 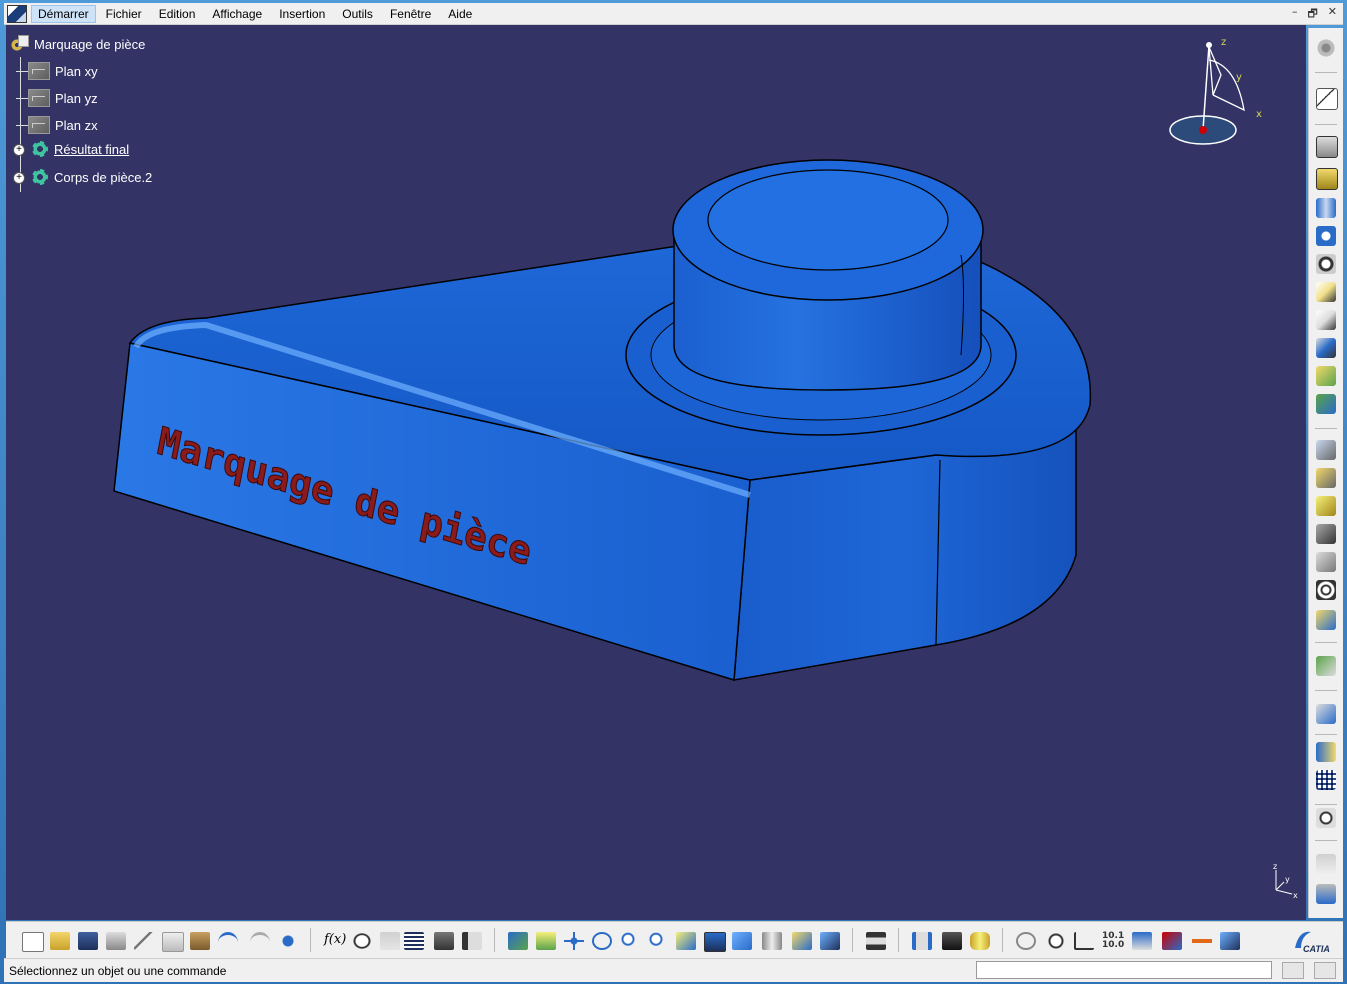 I want to click on hole-icon, so click(x=1326, y=264).